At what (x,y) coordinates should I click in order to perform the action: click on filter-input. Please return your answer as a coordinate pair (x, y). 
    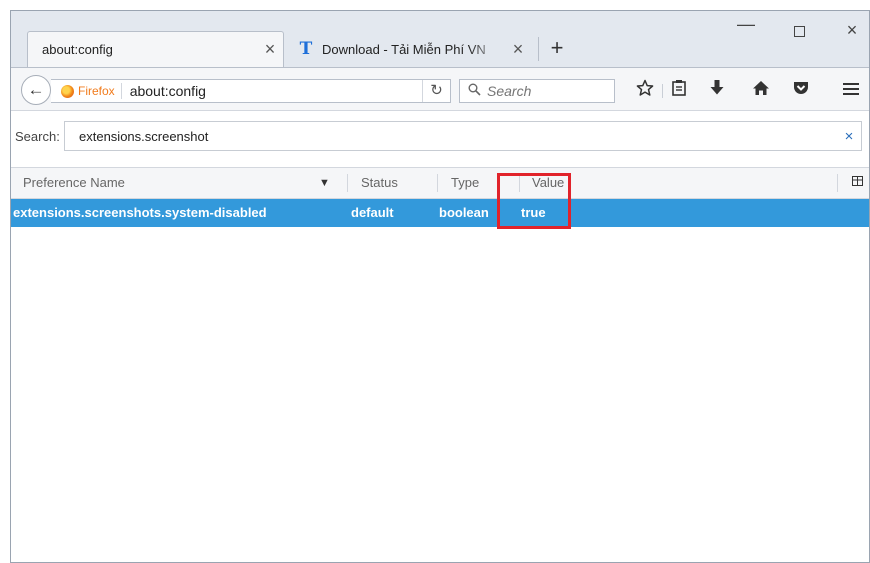
    Looking at the image, I should click on (439, 136).